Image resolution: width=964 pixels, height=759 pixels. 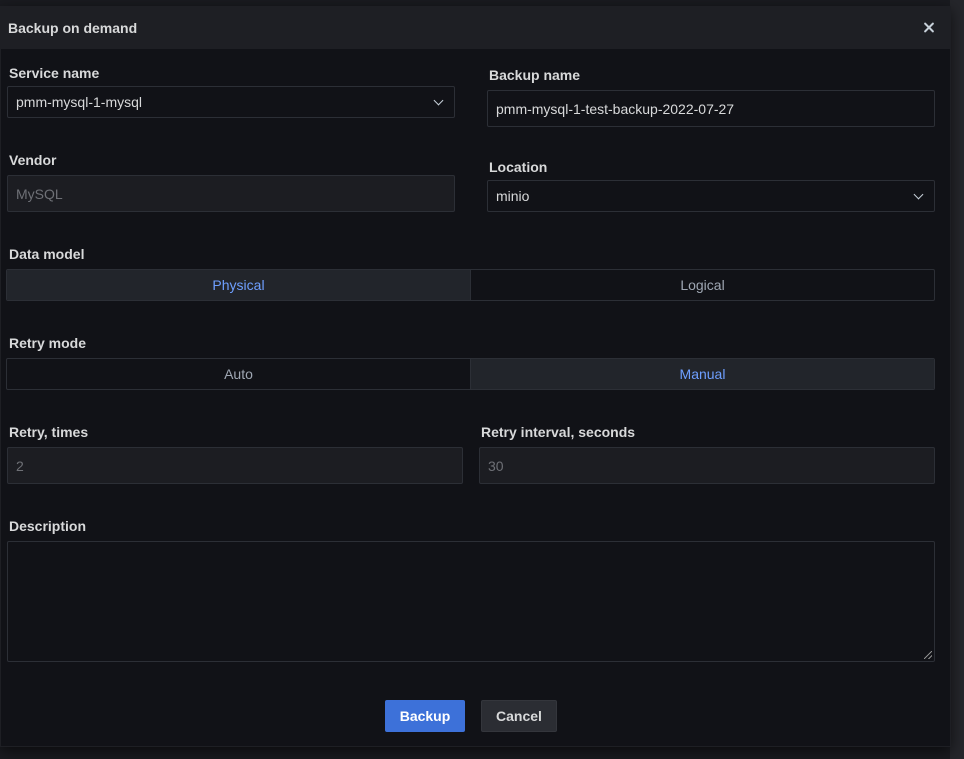 What do you see at coordinates (47, 254) in the screenshot?
I see `data-model-label: Data model` at bounding box center [47, 254].